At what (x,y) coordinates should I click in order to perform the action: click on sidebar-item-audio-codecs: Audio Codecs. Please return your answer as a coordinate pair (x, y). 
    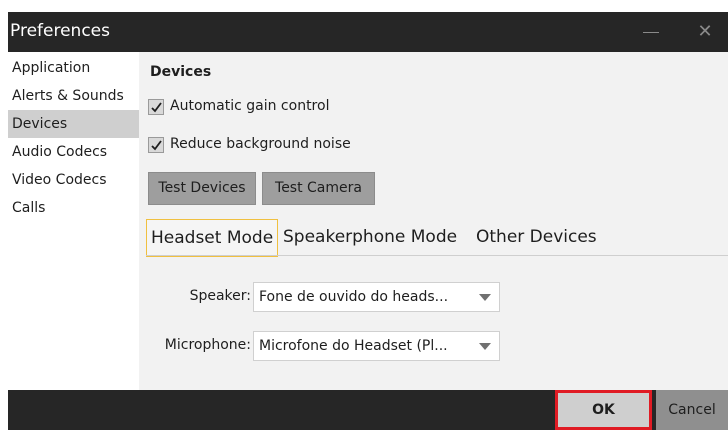
    Looking at the image, I should click on (73, 152).